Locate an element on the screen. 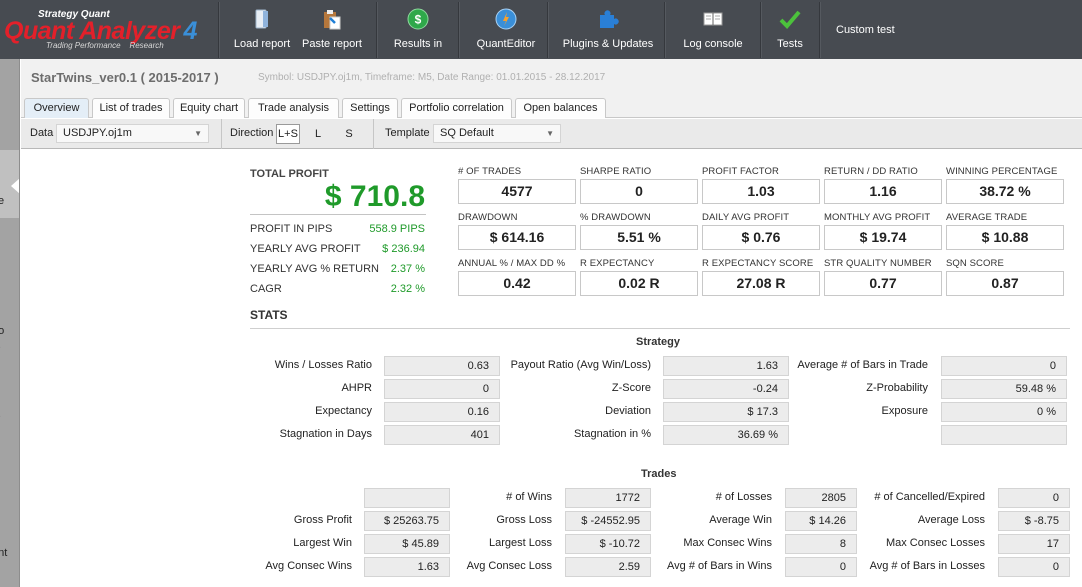 This screenshot has width=1082, height=587. stat-label: Avg Consec Wins is located at coordinates (308, 566).